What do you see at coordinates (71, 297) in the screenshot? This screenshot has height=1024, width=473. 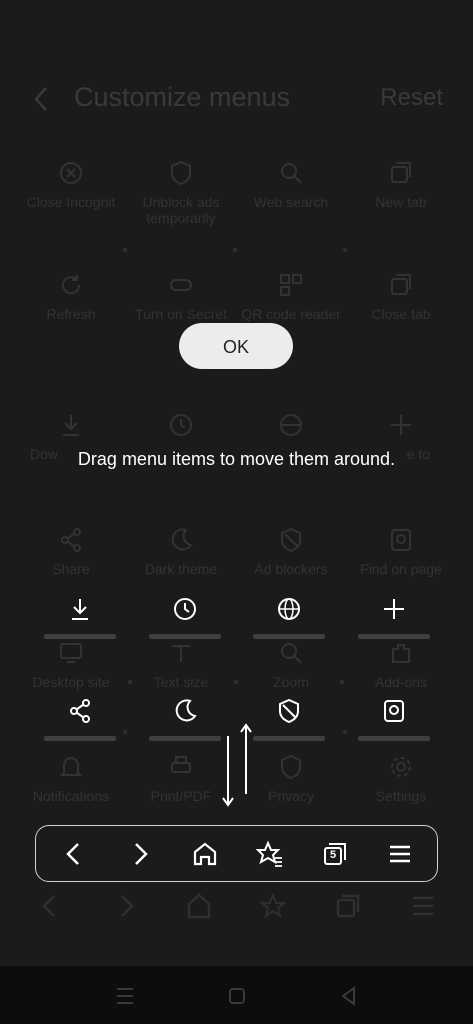 I see `menu-item: Refresh` at bounding box center [71, 297].